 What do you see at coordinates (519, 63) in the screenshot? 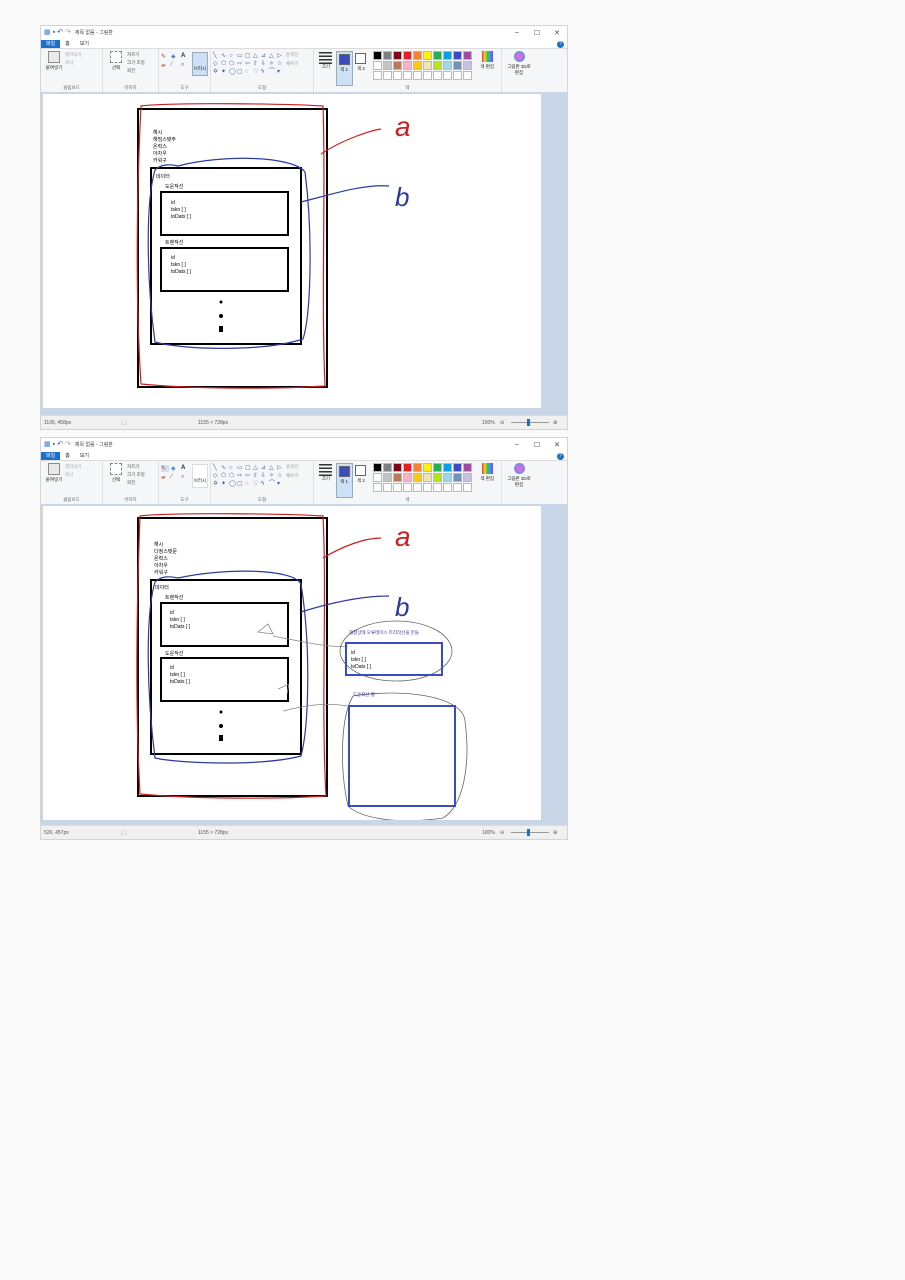
I see `paint3d-button: 그림판 3D로 편집` at bounding box center [519, 63].